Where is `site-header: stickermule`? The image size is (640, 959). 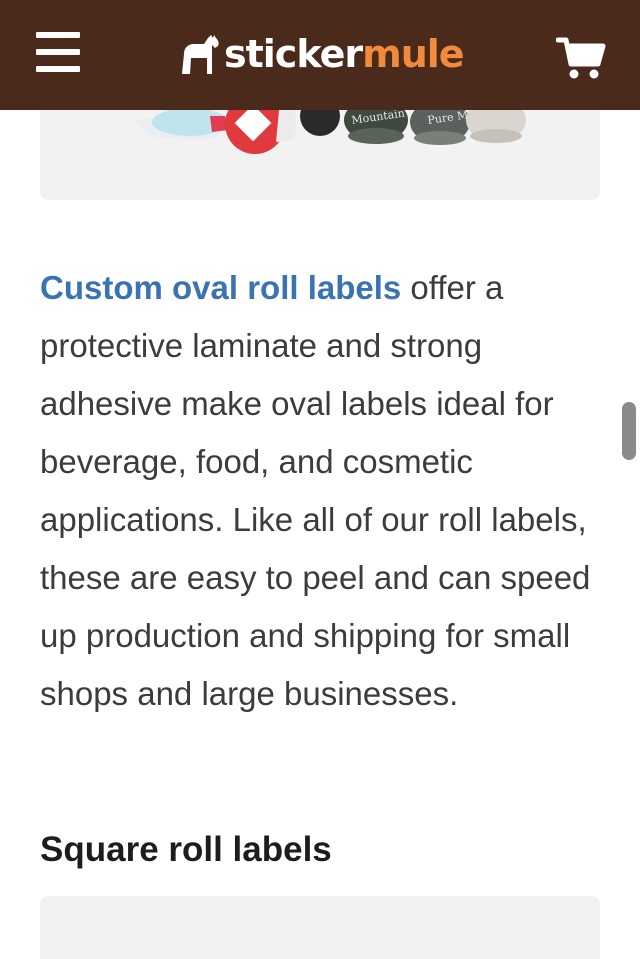 site-header: stickermule is located at coordinates (320, 55).